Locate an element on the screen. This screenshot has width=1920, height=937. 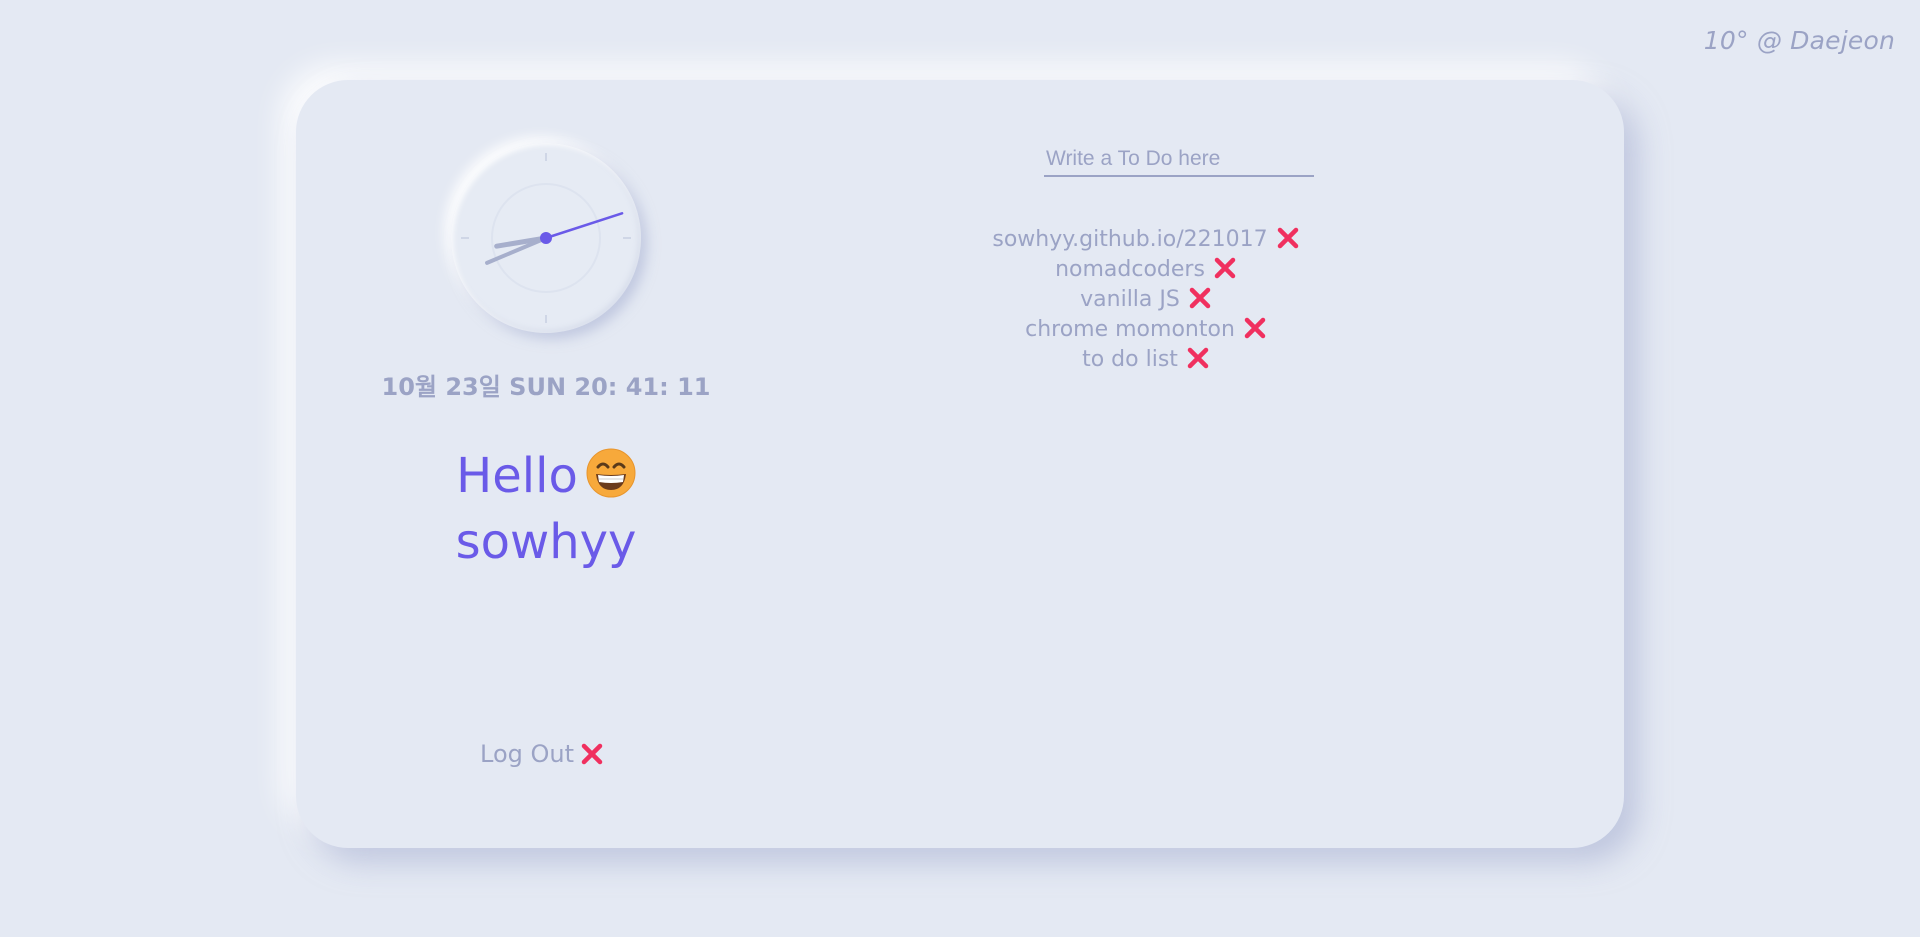
weather-label: 10° @ Daejeon is located at coordinates (1799, 40).